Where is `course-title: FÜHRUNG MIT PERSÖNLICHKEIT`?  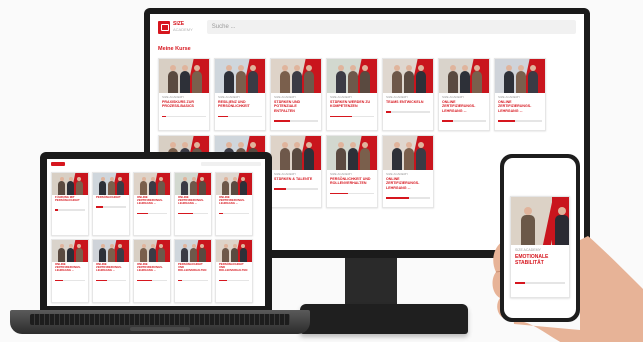 course-title: FÜHRUNG MIT PERSÖNLICHKEIT is located at coordinates (67, 199).